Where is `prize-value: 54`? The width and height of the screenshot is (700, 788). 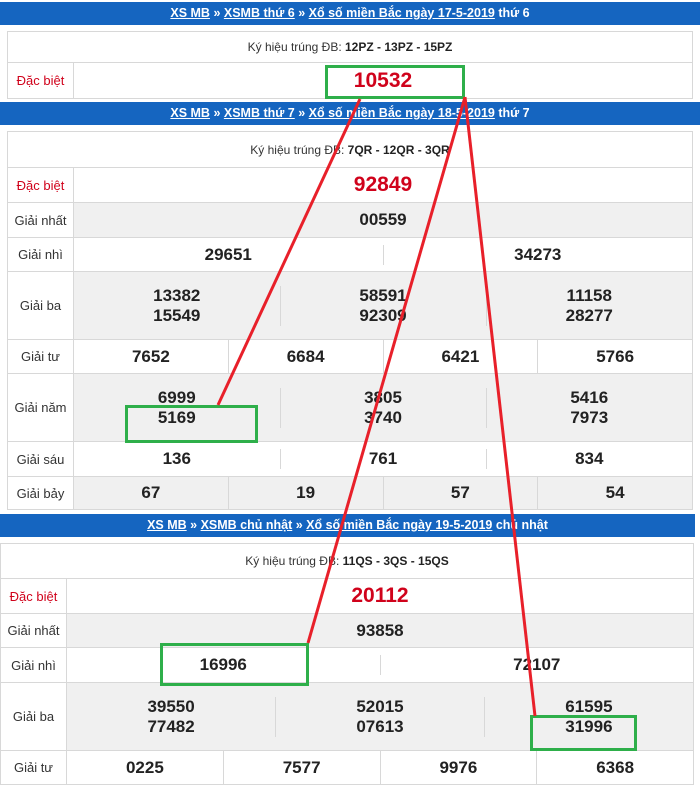
prize-value: 54 is located at coordinates (615, 493).